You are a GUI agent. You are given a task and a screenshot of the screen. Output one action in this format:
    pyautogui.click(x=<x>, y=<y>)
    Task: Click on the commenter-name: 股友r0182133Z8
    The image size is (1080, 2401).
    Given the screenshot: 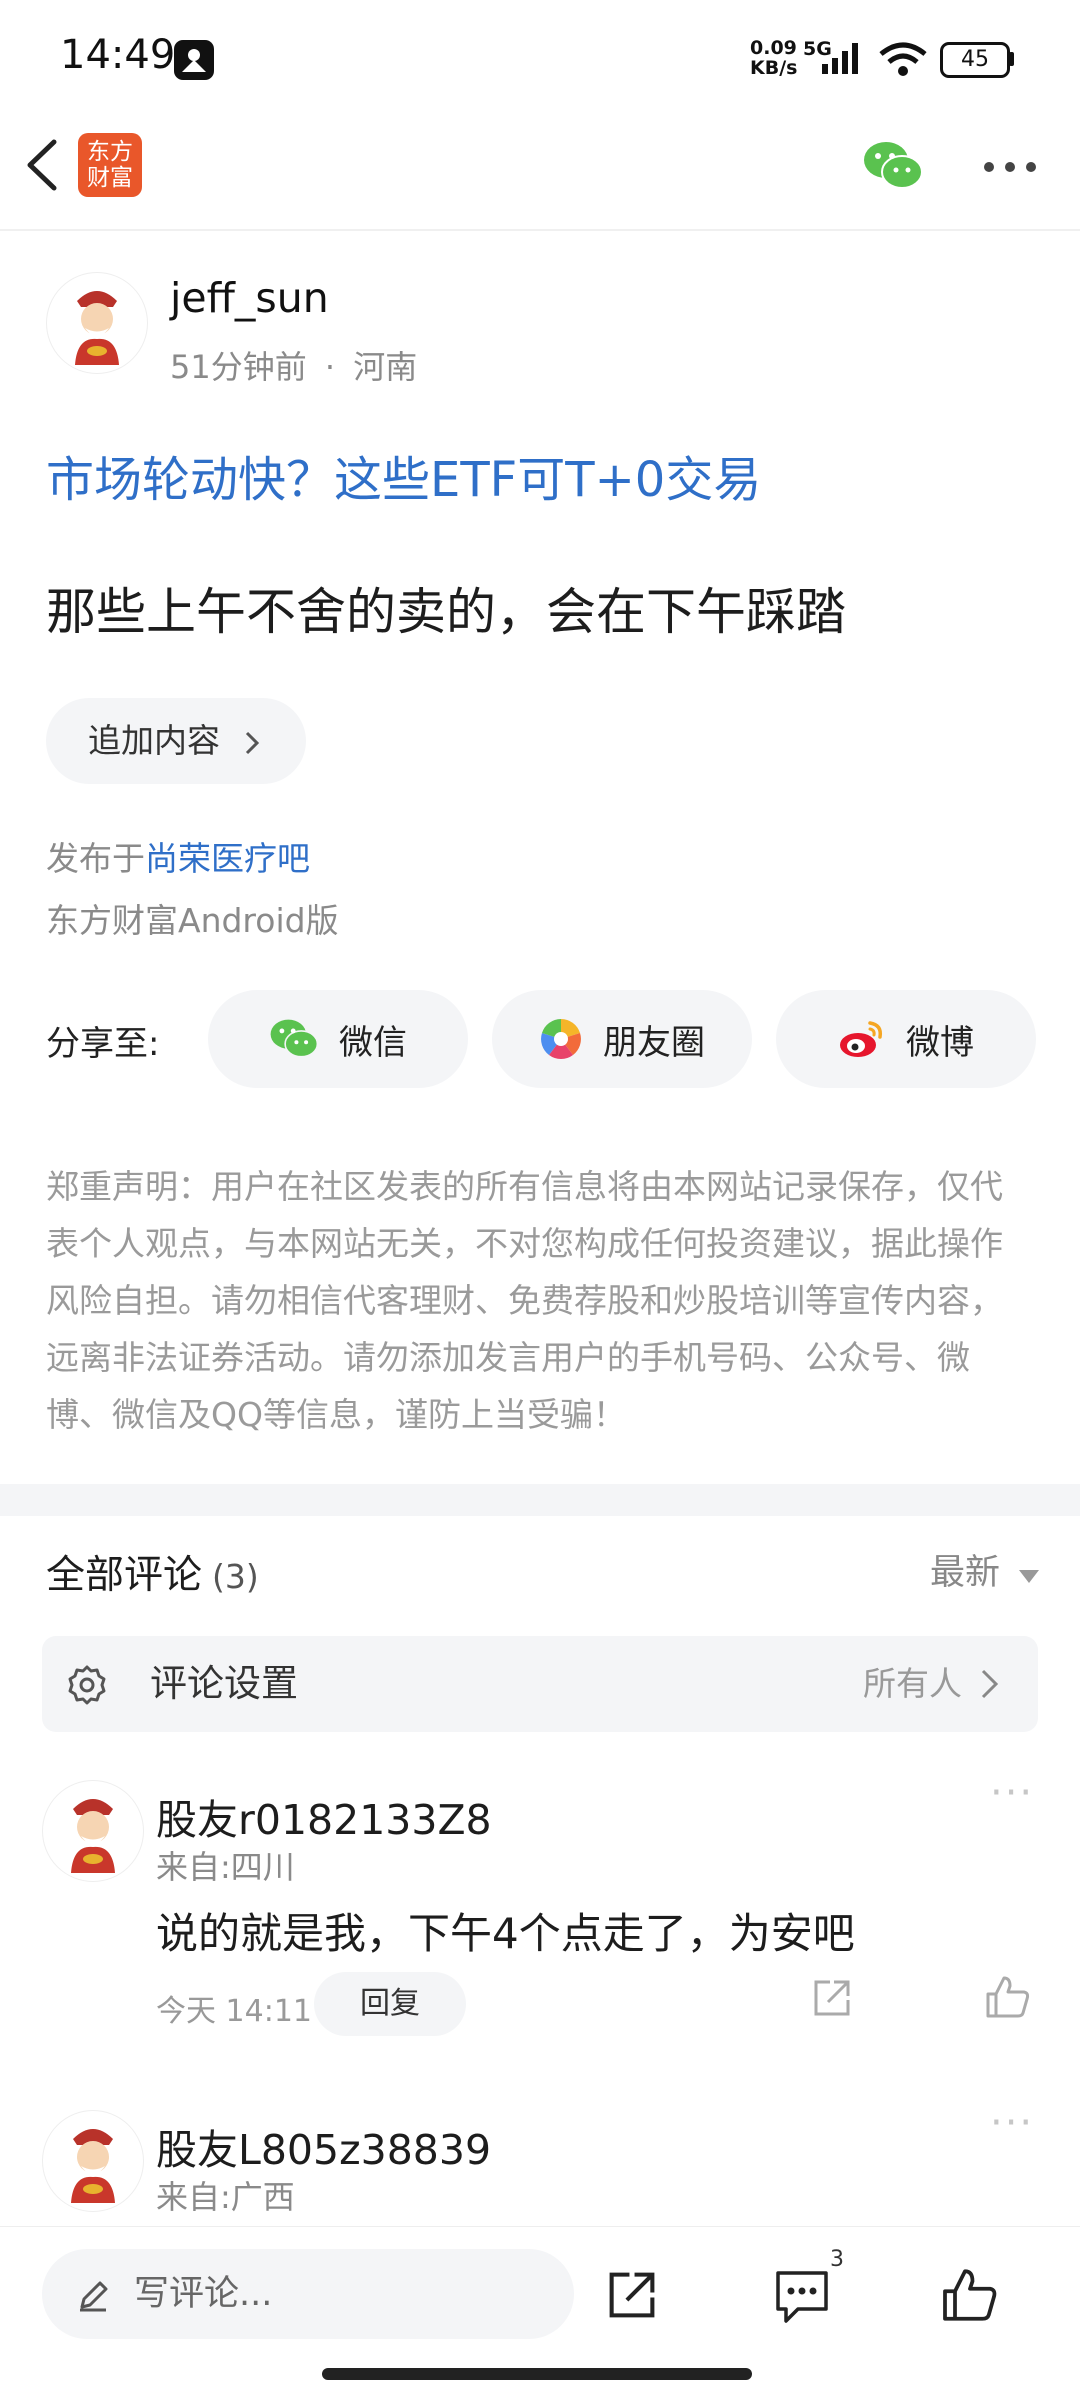 What is the action you would take?
    pyautogui.click(x=324, y=1816)
    